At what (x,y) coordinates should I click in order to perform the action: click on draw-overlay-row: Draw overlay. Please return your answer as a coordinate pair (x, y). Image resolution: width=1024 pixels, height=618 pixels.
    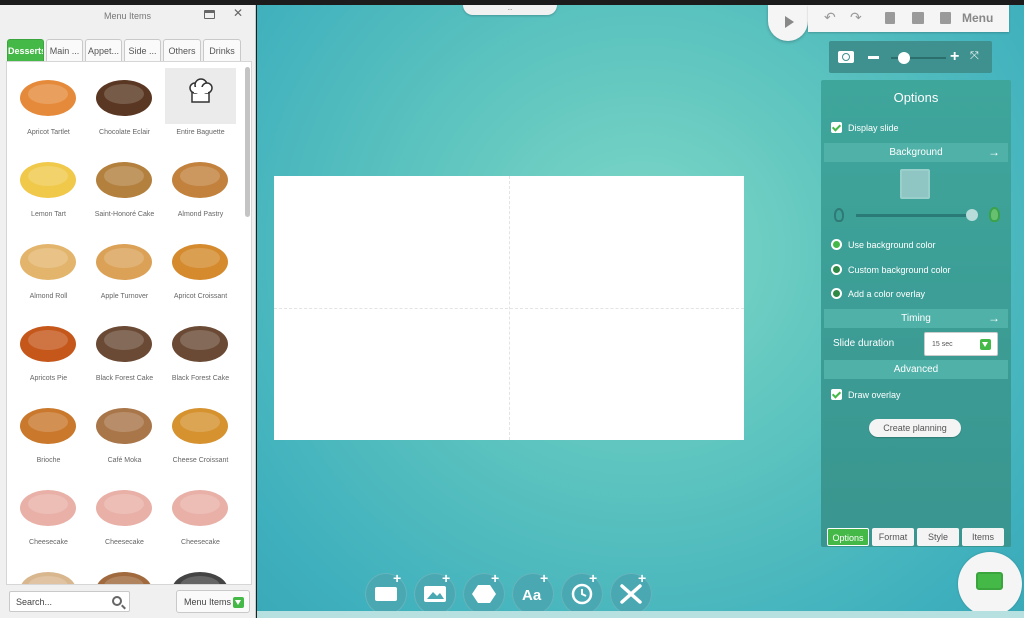
    Looking at the image, I should click on (866, 394).